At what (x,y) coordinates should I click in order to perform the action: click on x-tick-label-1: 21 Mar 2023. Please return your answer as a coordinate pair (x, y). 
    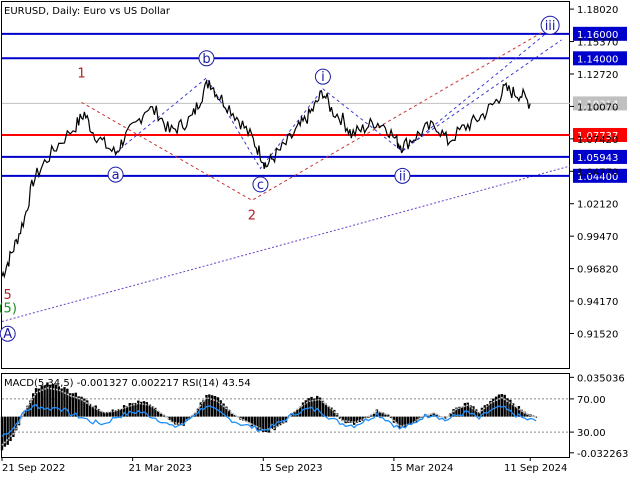
    Looking at the image, I should click on (160, 468).